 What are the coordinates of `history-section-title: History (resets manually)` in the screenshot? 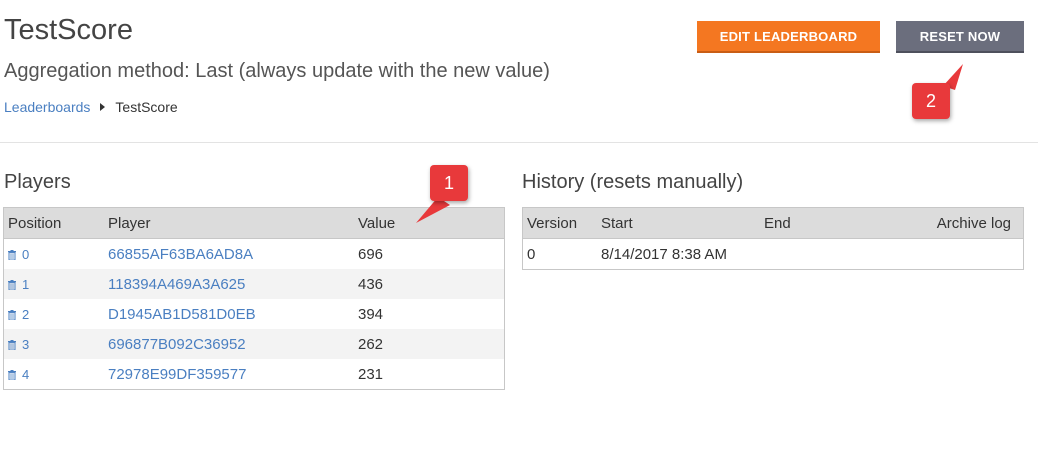 It's located at (633, 182).